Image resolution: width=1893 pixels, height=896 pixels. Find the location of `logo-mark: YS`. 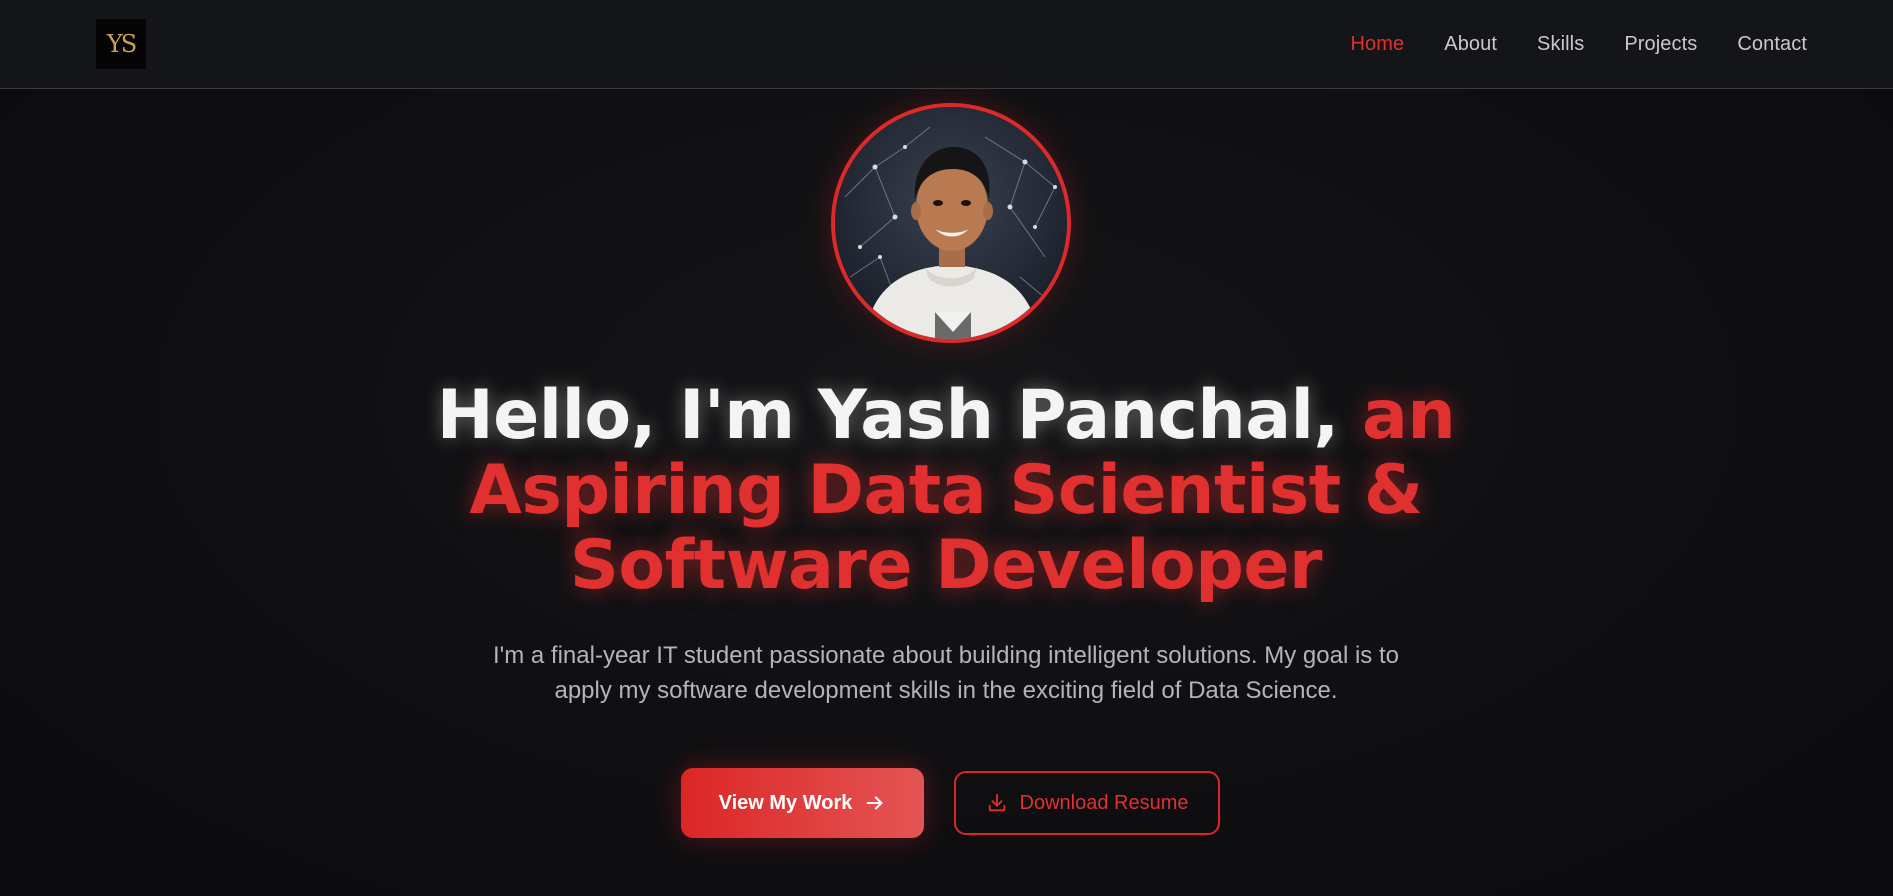

logo-mark: YS is located at coordinates (122, 44).